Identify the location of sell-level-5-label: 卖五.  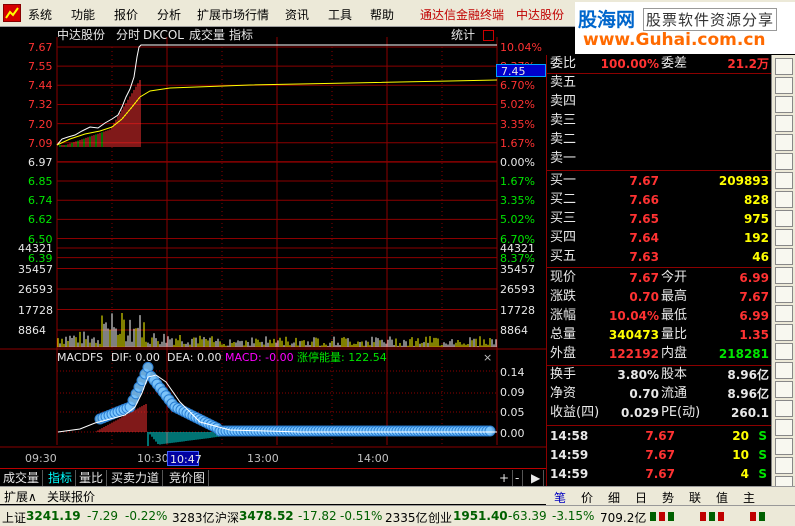
(563, 82).